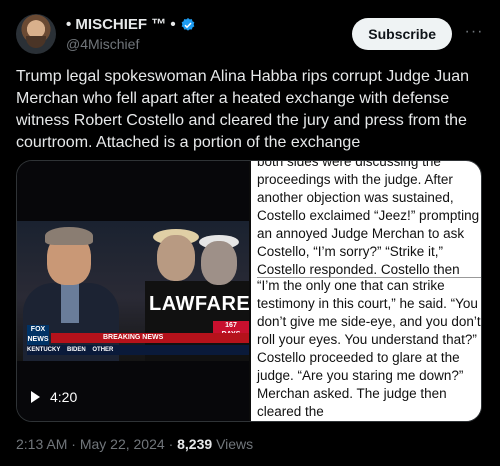 This screenshot has height=466, width=500. What do you see at coordinates (102, 44) in the screenshot?
I see `author-handle: @4Mischief` at bounding box center [102, 44].